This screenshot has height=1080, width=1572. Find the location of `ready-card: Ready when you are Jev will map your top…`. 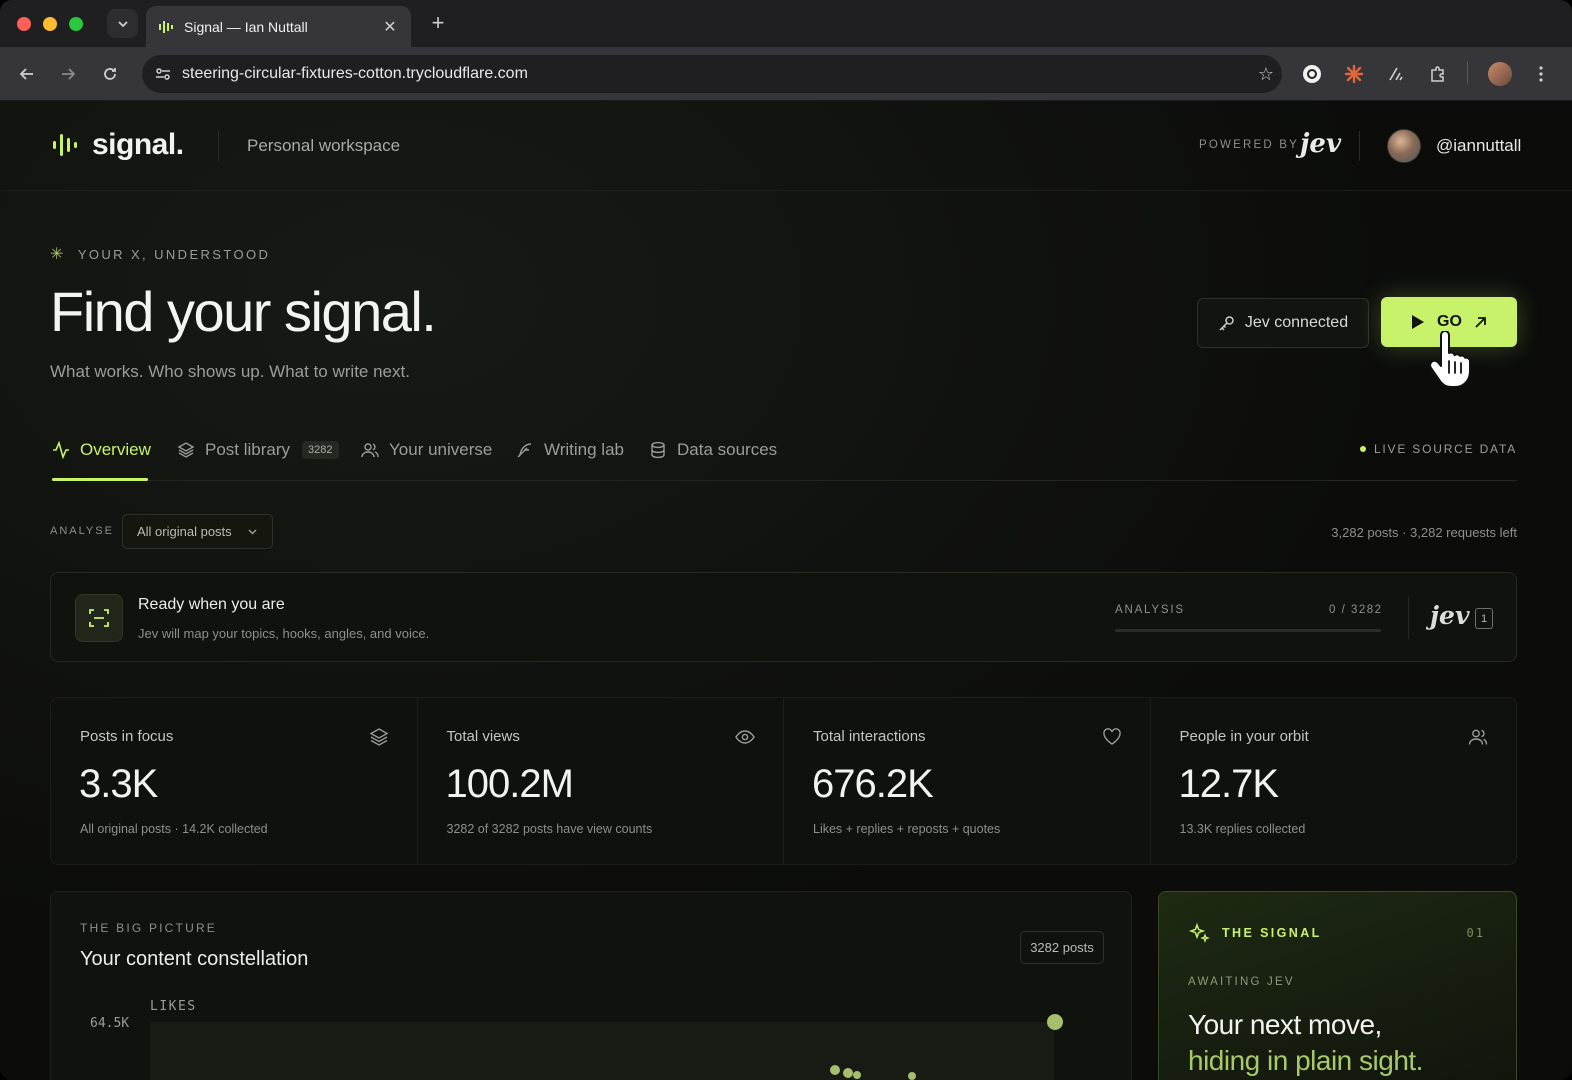

ready-card: Ready when you are Jev will map your top… is located at coordinates (783, 617).